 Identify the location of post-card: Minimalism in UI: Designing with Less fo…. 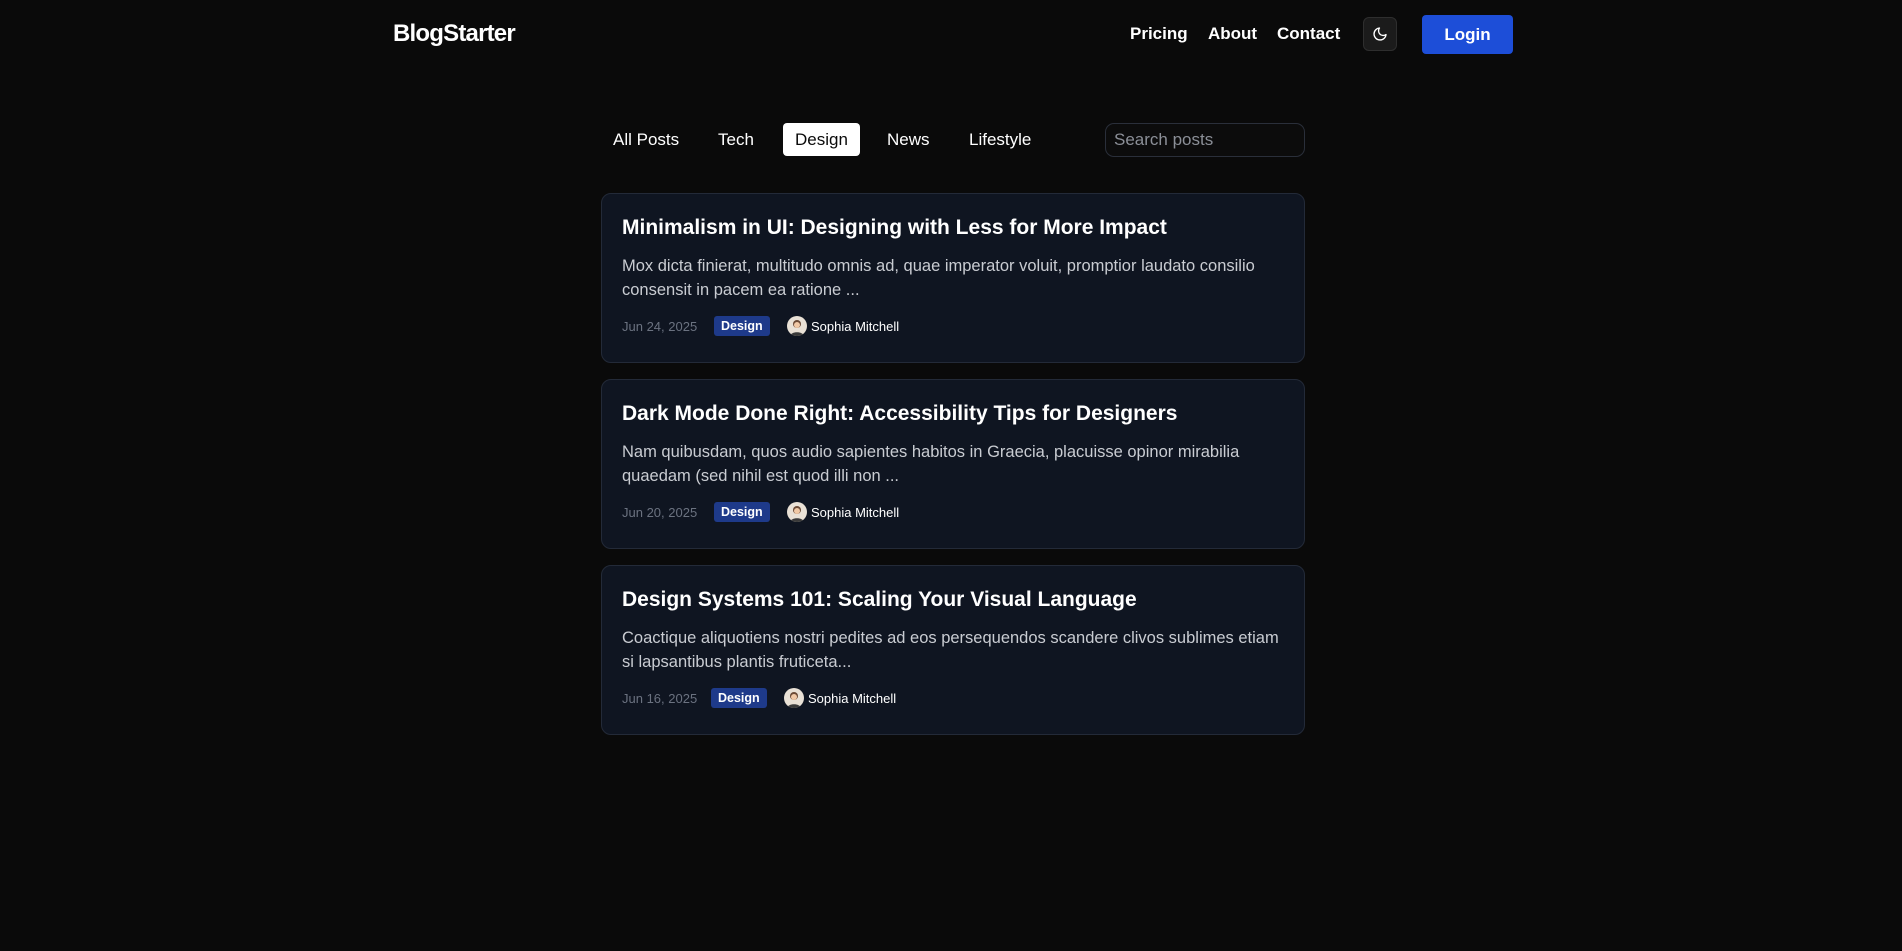
(953, 278).